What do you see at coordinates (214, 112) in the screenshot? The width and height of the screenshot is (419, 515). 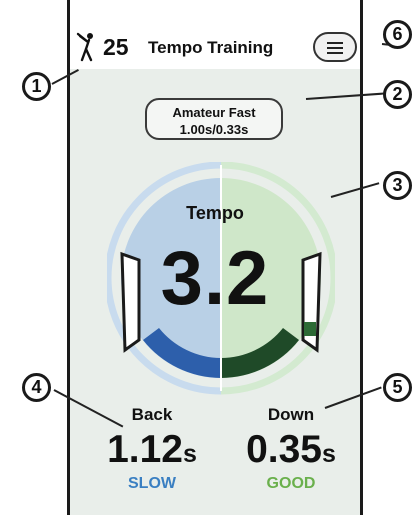 I see `preset-name: Amateur Fast` at bounding box center [214, 112].